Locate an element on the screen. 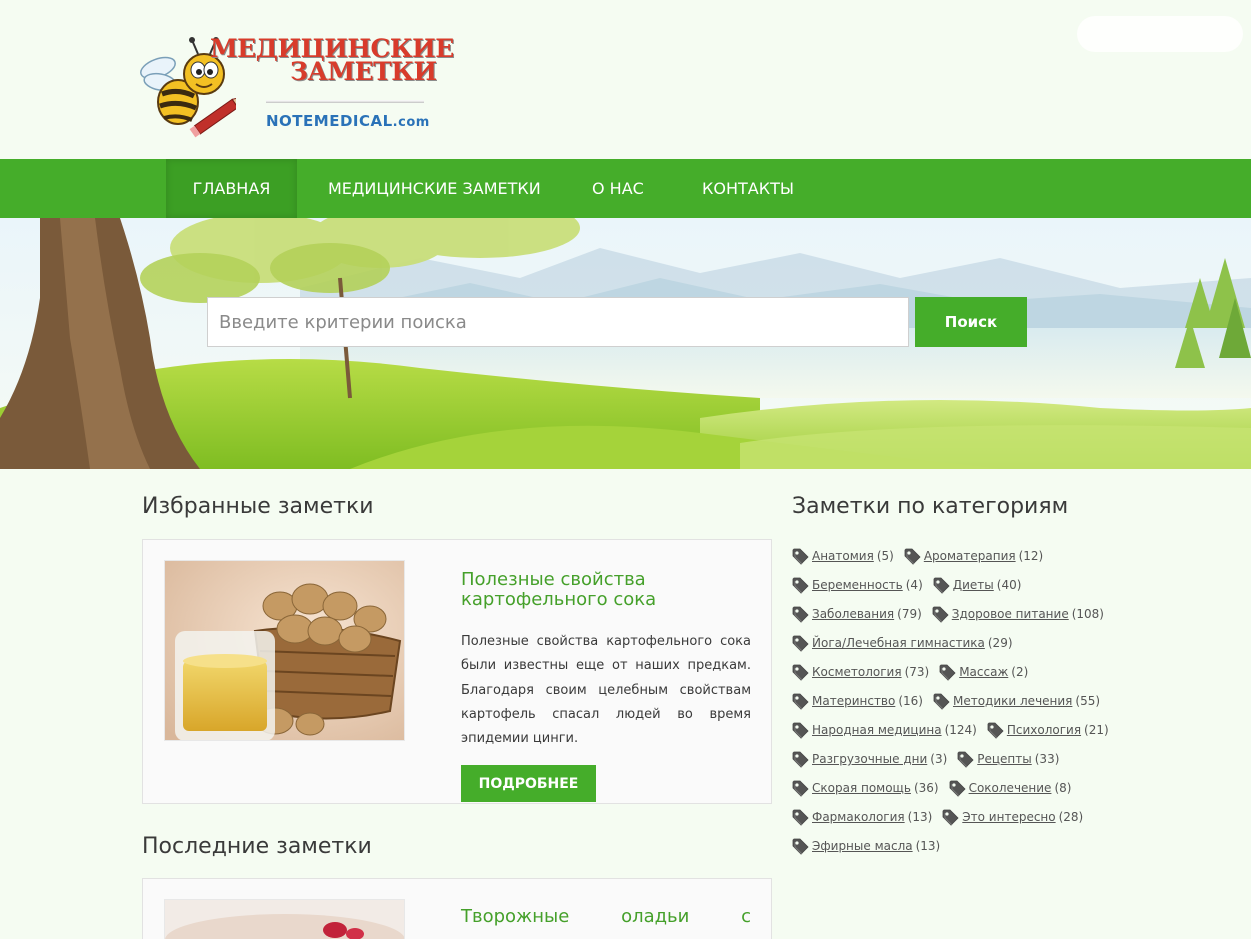 The width and height of the screenshot is (1251, 939). category-row: Заболевания (79) Здоровое питание (108) is located at coordinates (957, 618).